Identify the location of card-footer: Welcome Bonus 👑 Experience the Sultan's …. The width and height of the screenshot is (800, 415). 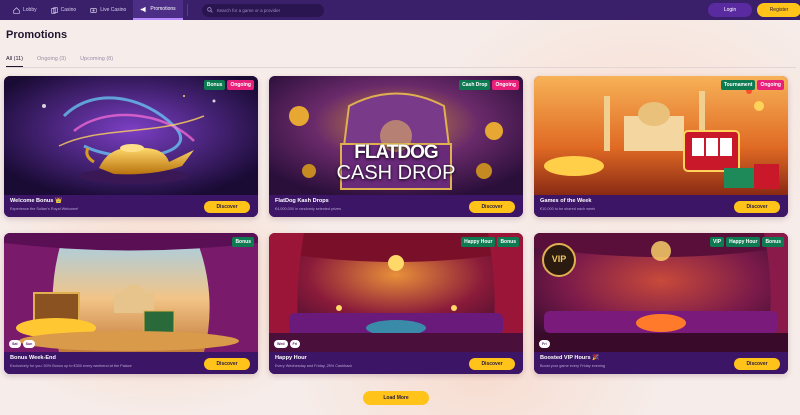
(131, 206).